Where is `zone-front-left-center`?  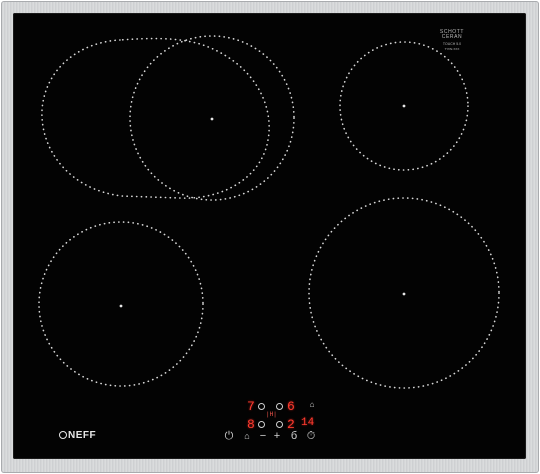 zone-front-left-center is located at coordinates (121, 306).